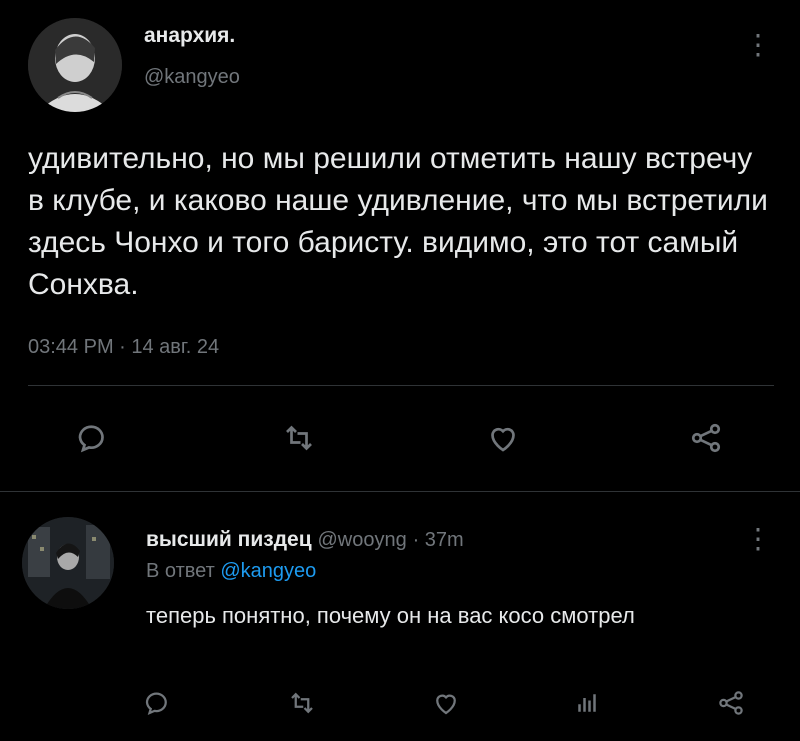 This screenshot has width=800, height=741. I want to click on reply-more-icon: ⋮, so click(758, 538).